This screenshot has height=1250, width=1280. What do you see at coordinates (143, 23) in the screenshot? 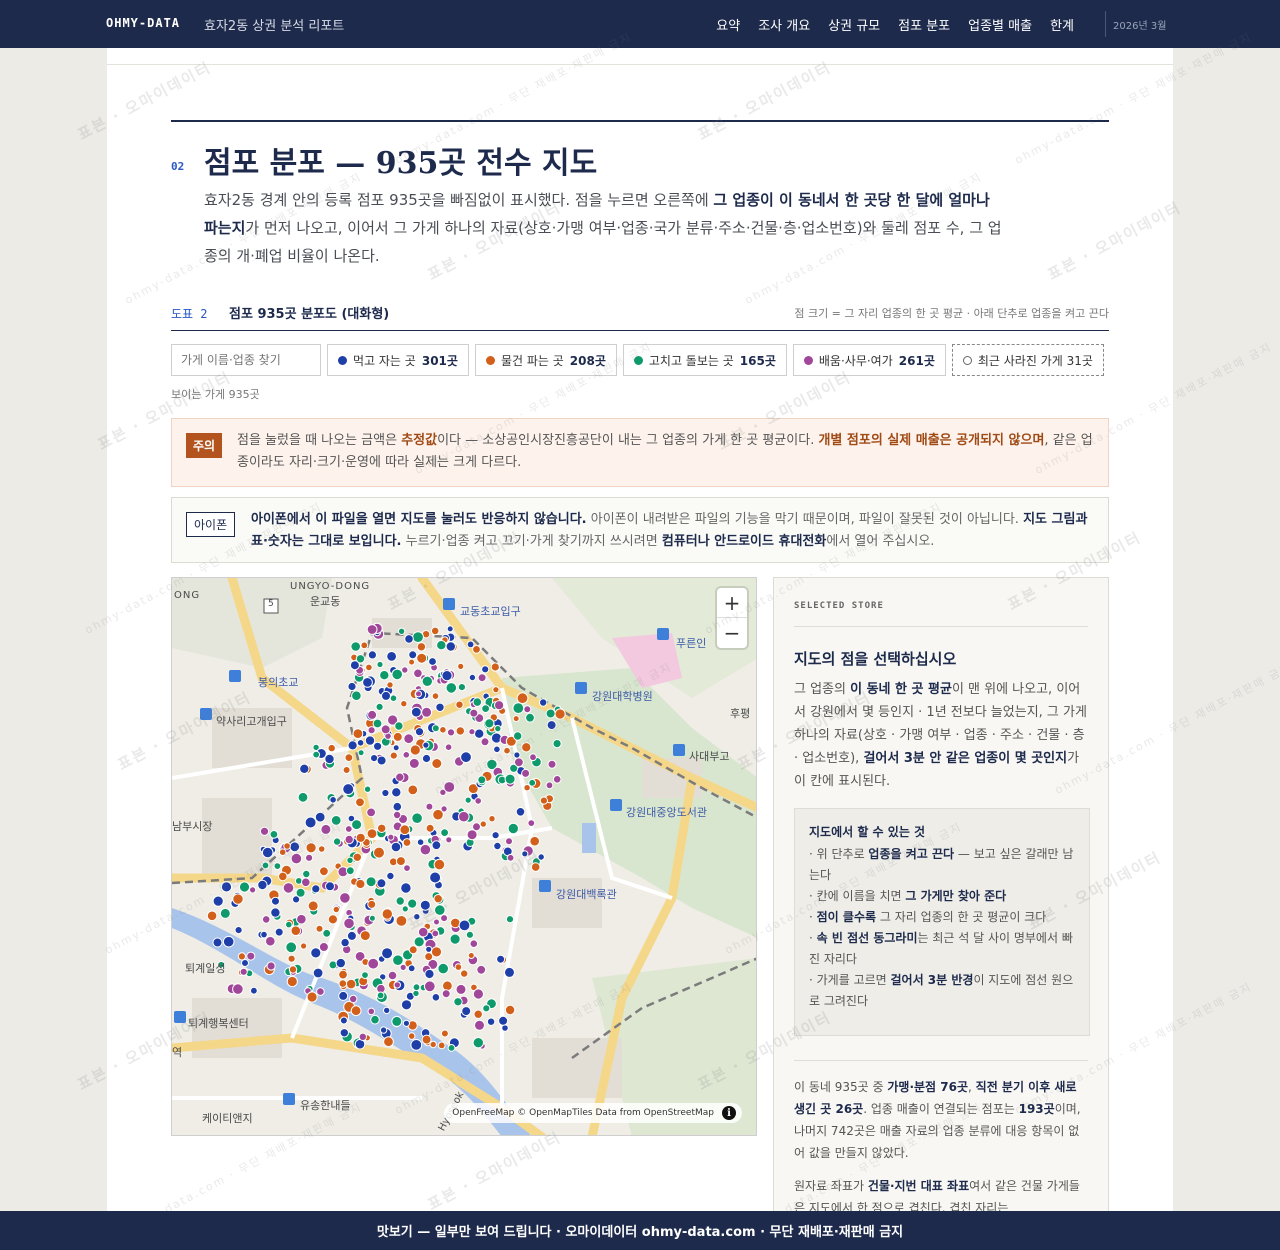
I see `brand-logo: OHMY-DATA` at bounding box center [143, 23].